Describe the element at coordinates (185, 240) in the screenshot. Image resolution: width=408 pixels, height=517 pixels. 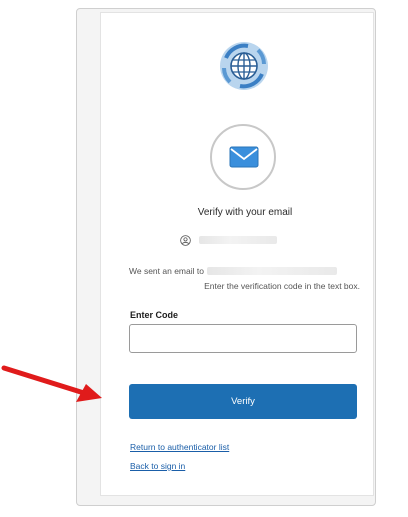
I see `user-icon` at that location.